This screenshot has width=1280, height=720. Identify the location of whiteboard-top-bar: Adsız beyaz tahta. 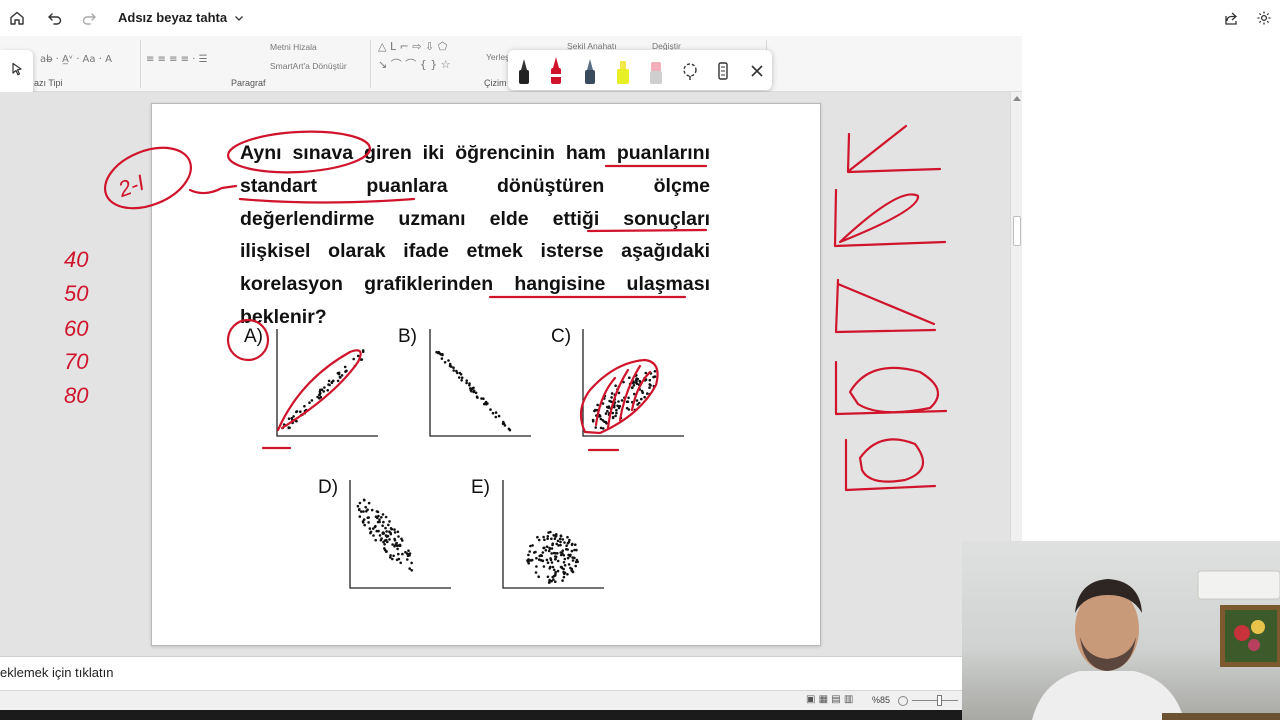
(640, 18).